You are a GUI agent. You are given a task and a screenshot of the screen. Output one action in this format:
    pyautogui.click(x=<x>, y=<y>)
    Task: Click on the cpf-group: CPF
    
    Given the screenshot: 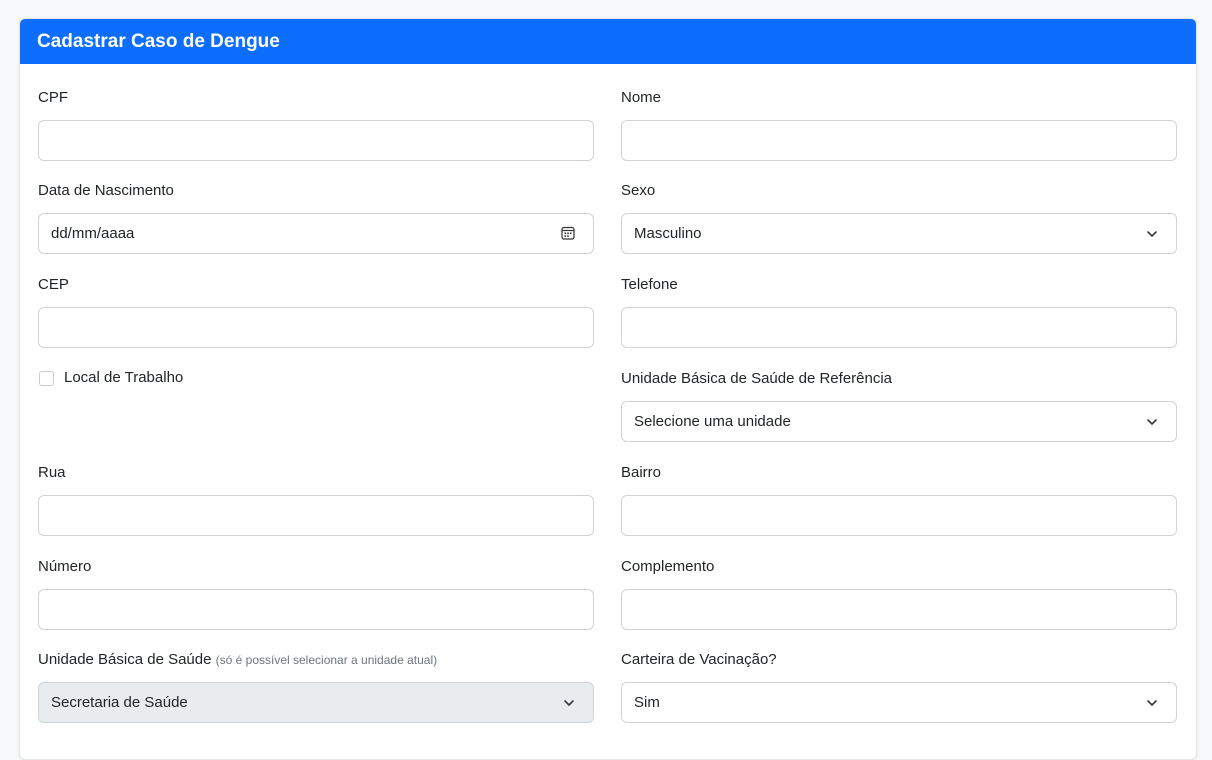 What is the action you would take?
    pyautogui.click(x=316, y=124)
    